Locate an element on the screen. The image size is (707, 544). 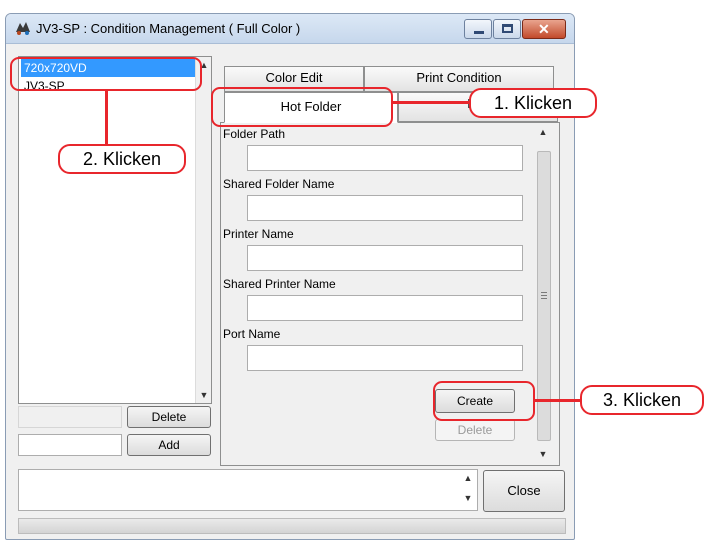
port-name-field is located at coordinates (385, 358).